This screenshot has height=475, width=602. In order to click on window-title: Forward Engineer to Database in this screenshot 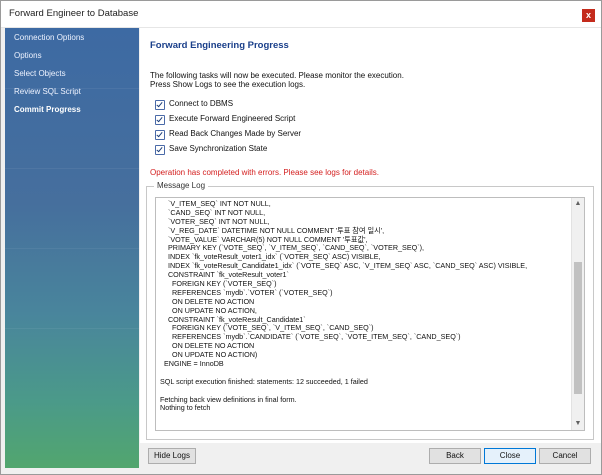, I will do `click(74, 13)`.